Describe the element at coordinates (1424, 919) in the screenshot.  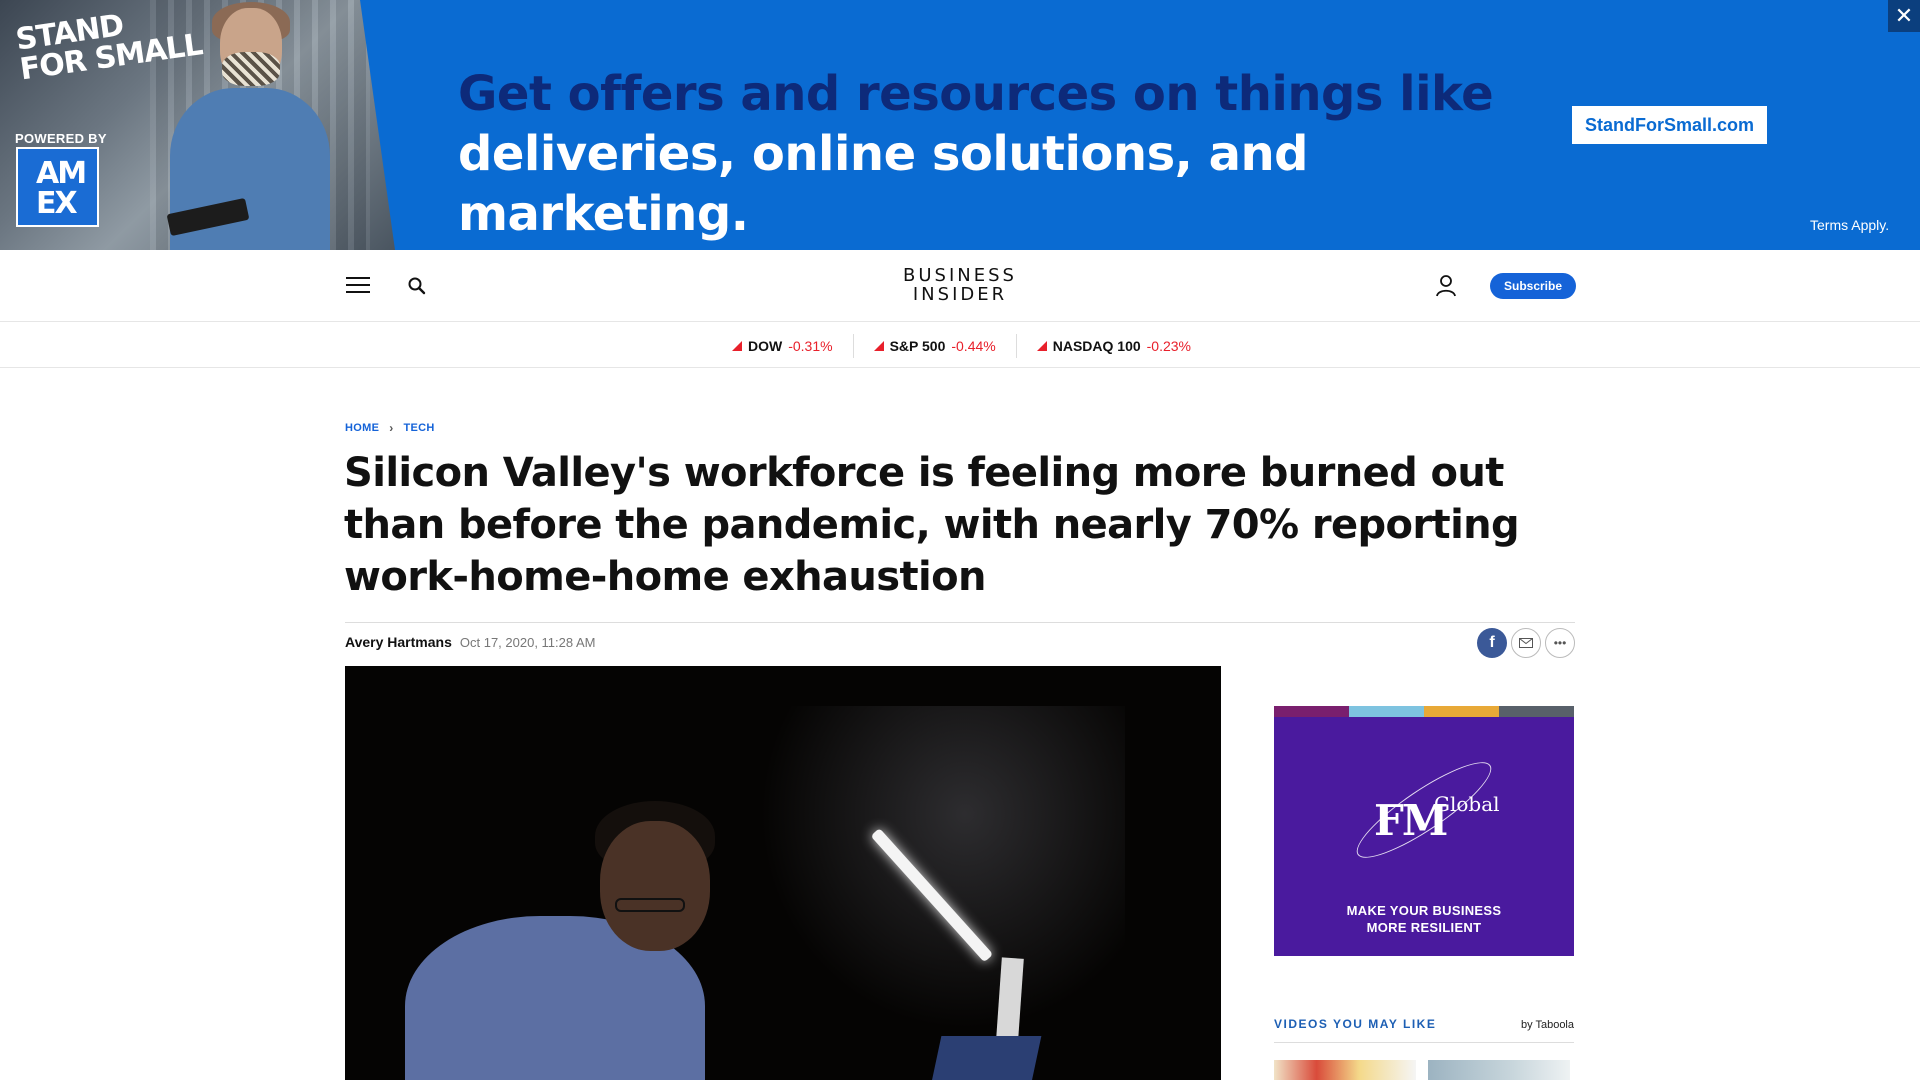
I see `sidebar-ad-tagline: MAKE YOUR BUSINESS MORE RESILIENT` at that location.